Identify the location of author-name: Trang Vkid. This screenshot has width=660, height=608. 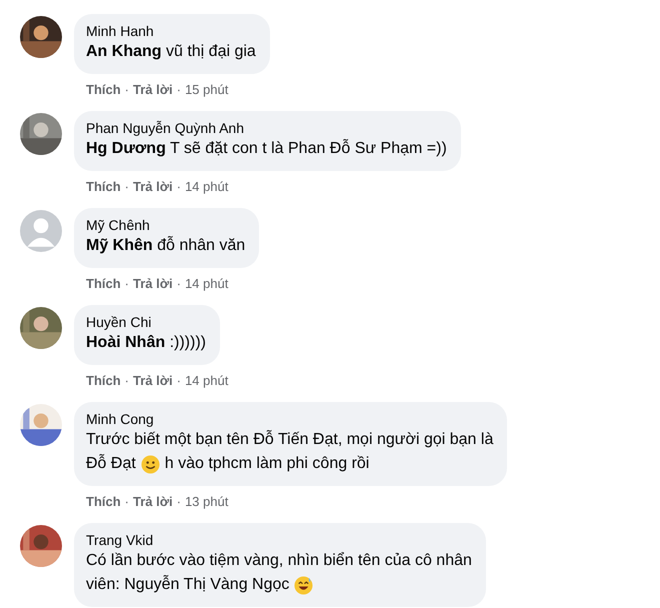
(279, 540).